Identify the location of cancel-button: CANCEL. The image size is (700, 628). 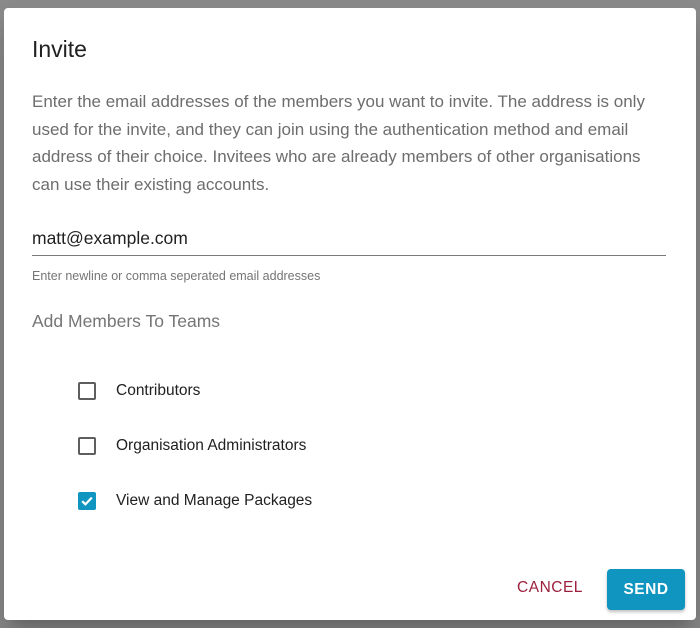
(550, 588).